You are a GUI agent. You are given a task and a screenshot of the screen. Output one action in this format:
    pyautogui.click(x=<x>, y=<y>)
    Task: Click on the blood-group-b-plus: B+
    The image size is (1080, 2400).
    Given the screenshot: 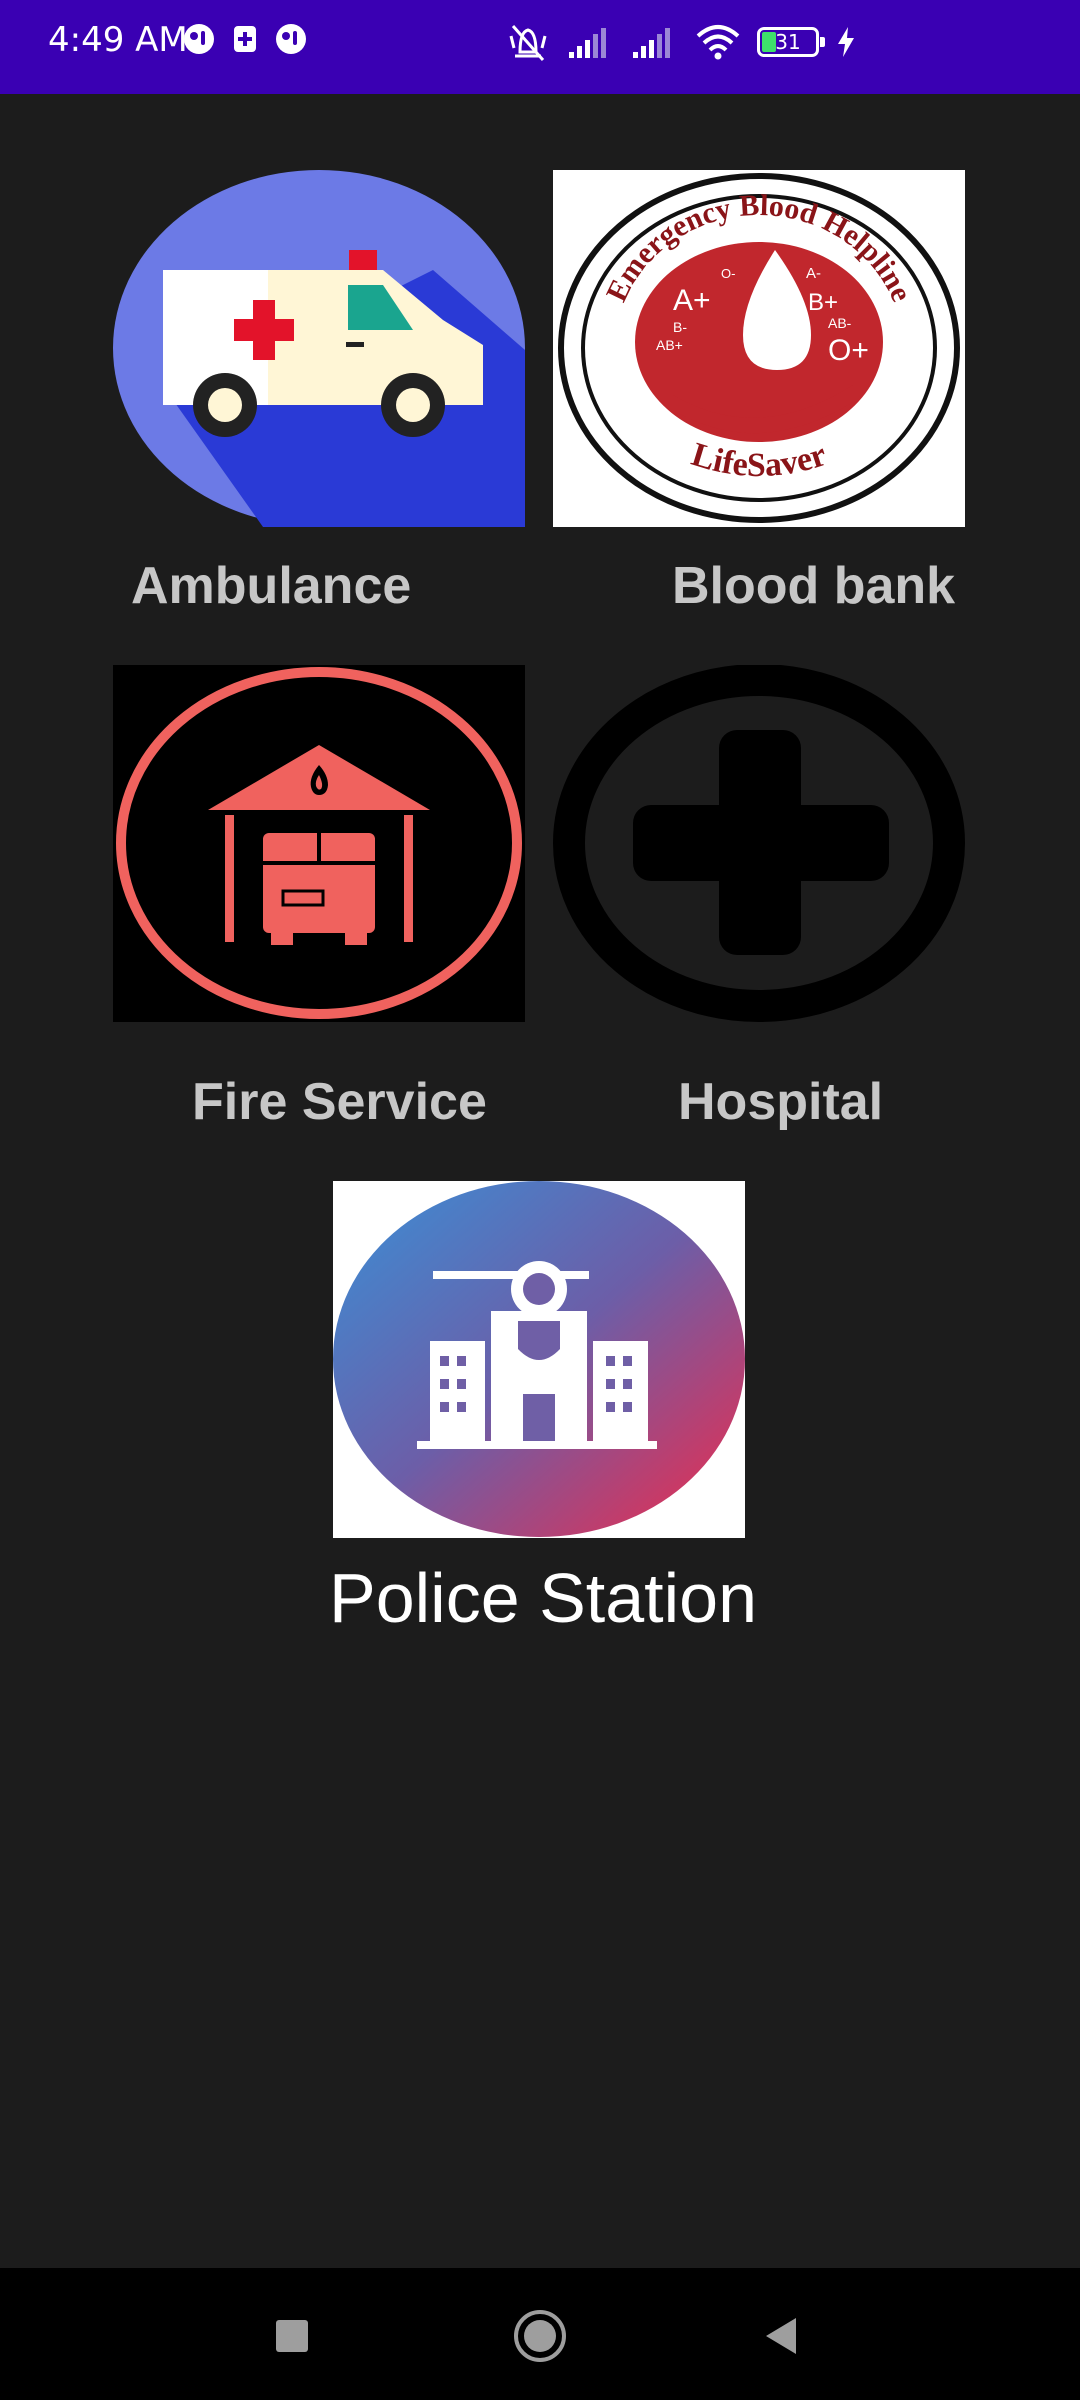 What is the action you would take?
    pyautogui.click(x=823, y=302)
    